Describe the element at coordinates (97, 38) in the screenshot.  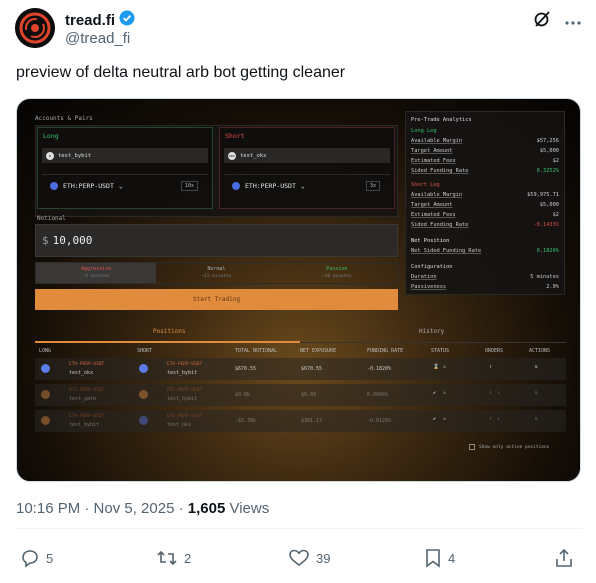
I see `handle: @tread_fi` at that location.